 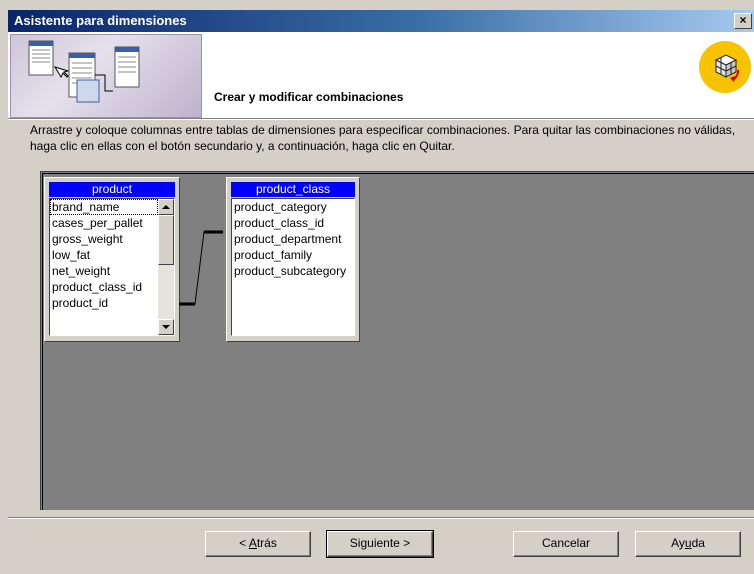 I want to click on cancel-button-label: Cancelar, so click(x=566, y=543).